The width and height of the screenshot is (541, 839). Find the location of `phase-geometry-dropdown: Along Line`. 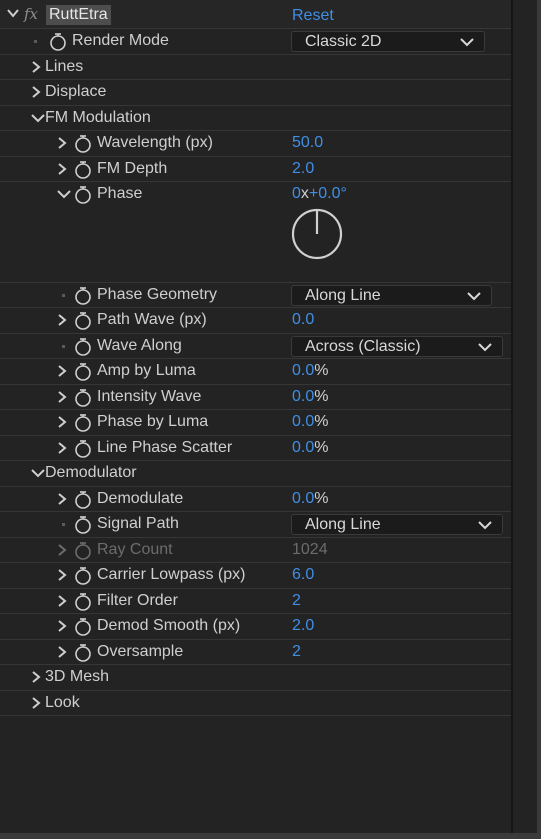

phase-geometry-dropdown: Along Line is located at coordinates (391, 295).